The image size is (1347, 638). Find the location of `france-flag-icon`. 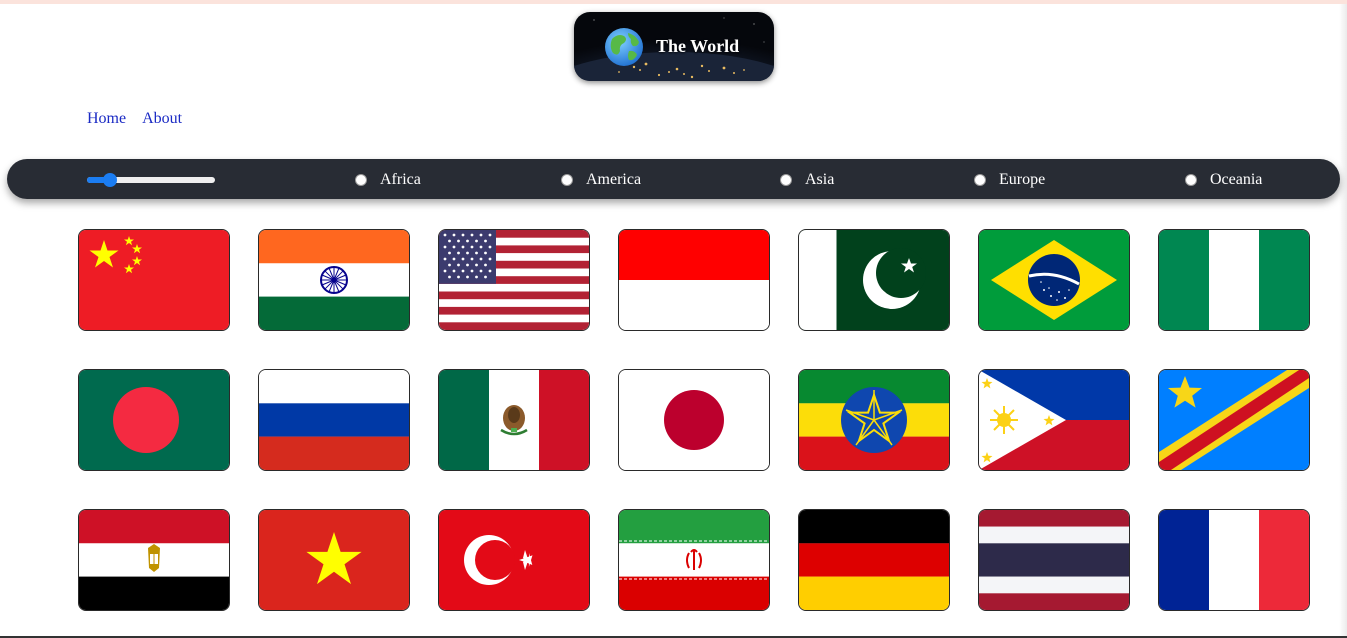

france-flag-icon is located at coordinates (1234, 560).